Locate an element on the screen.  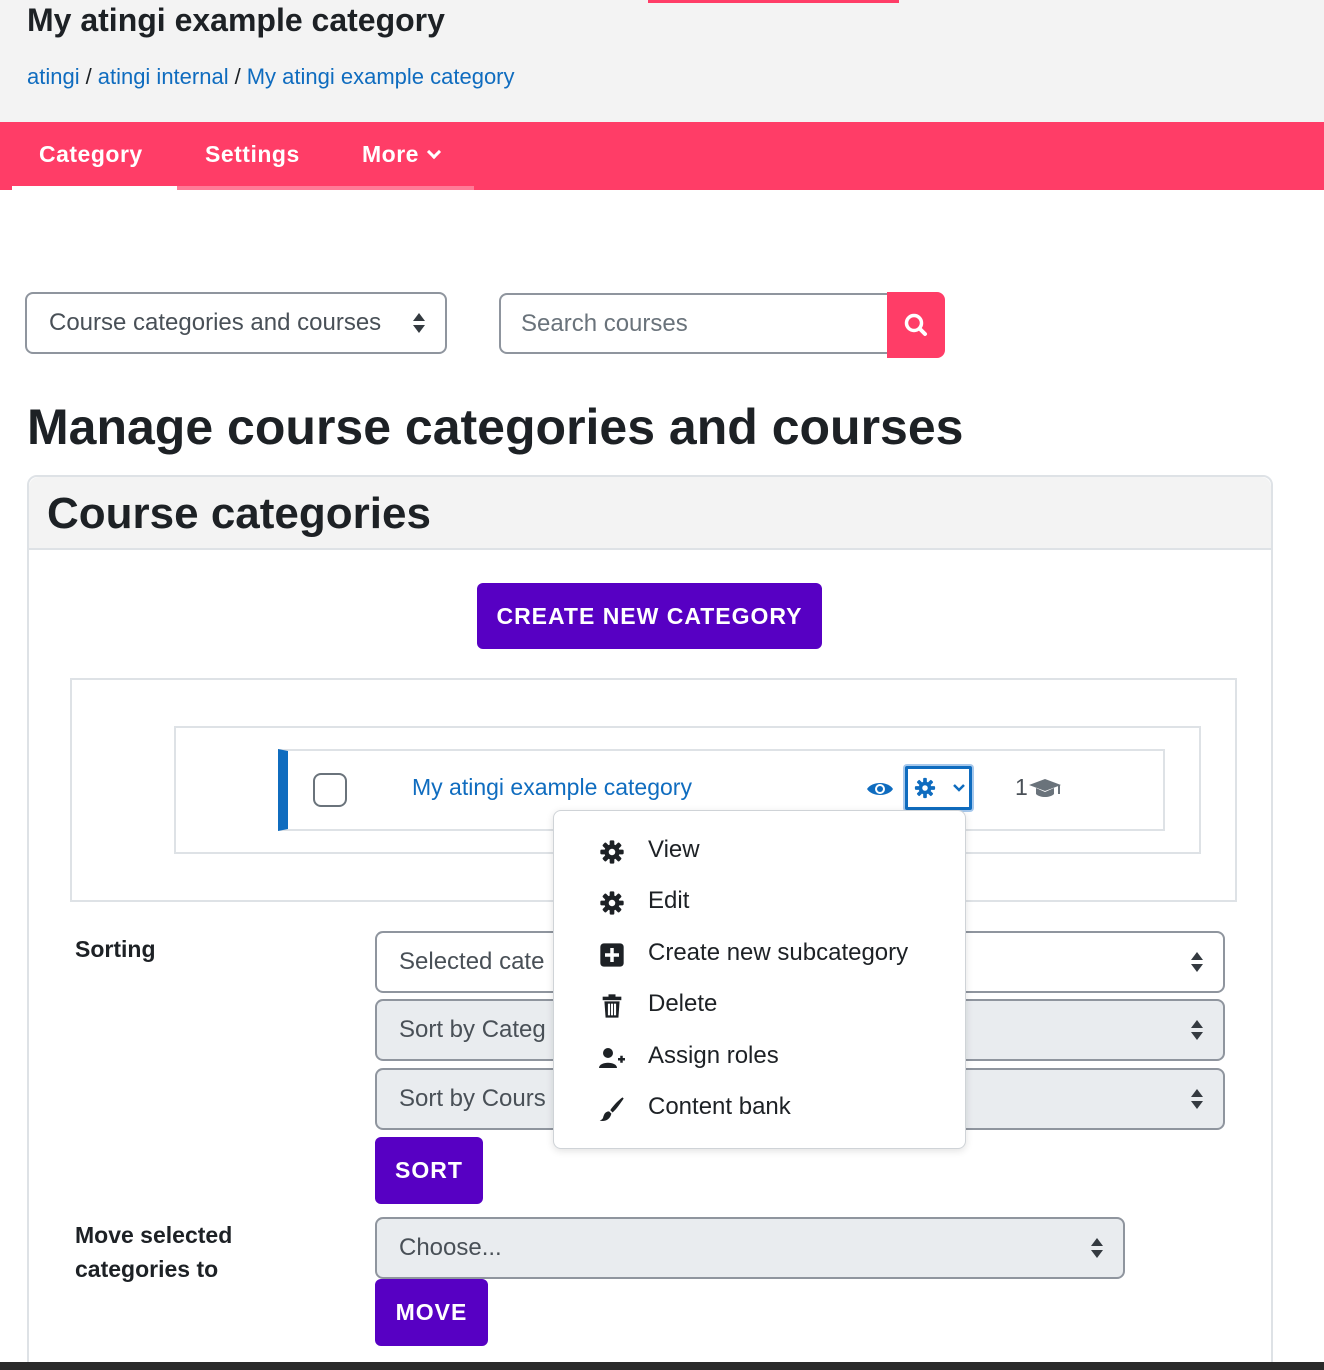
card-header: Course categories is located at coordinates (650, 513).